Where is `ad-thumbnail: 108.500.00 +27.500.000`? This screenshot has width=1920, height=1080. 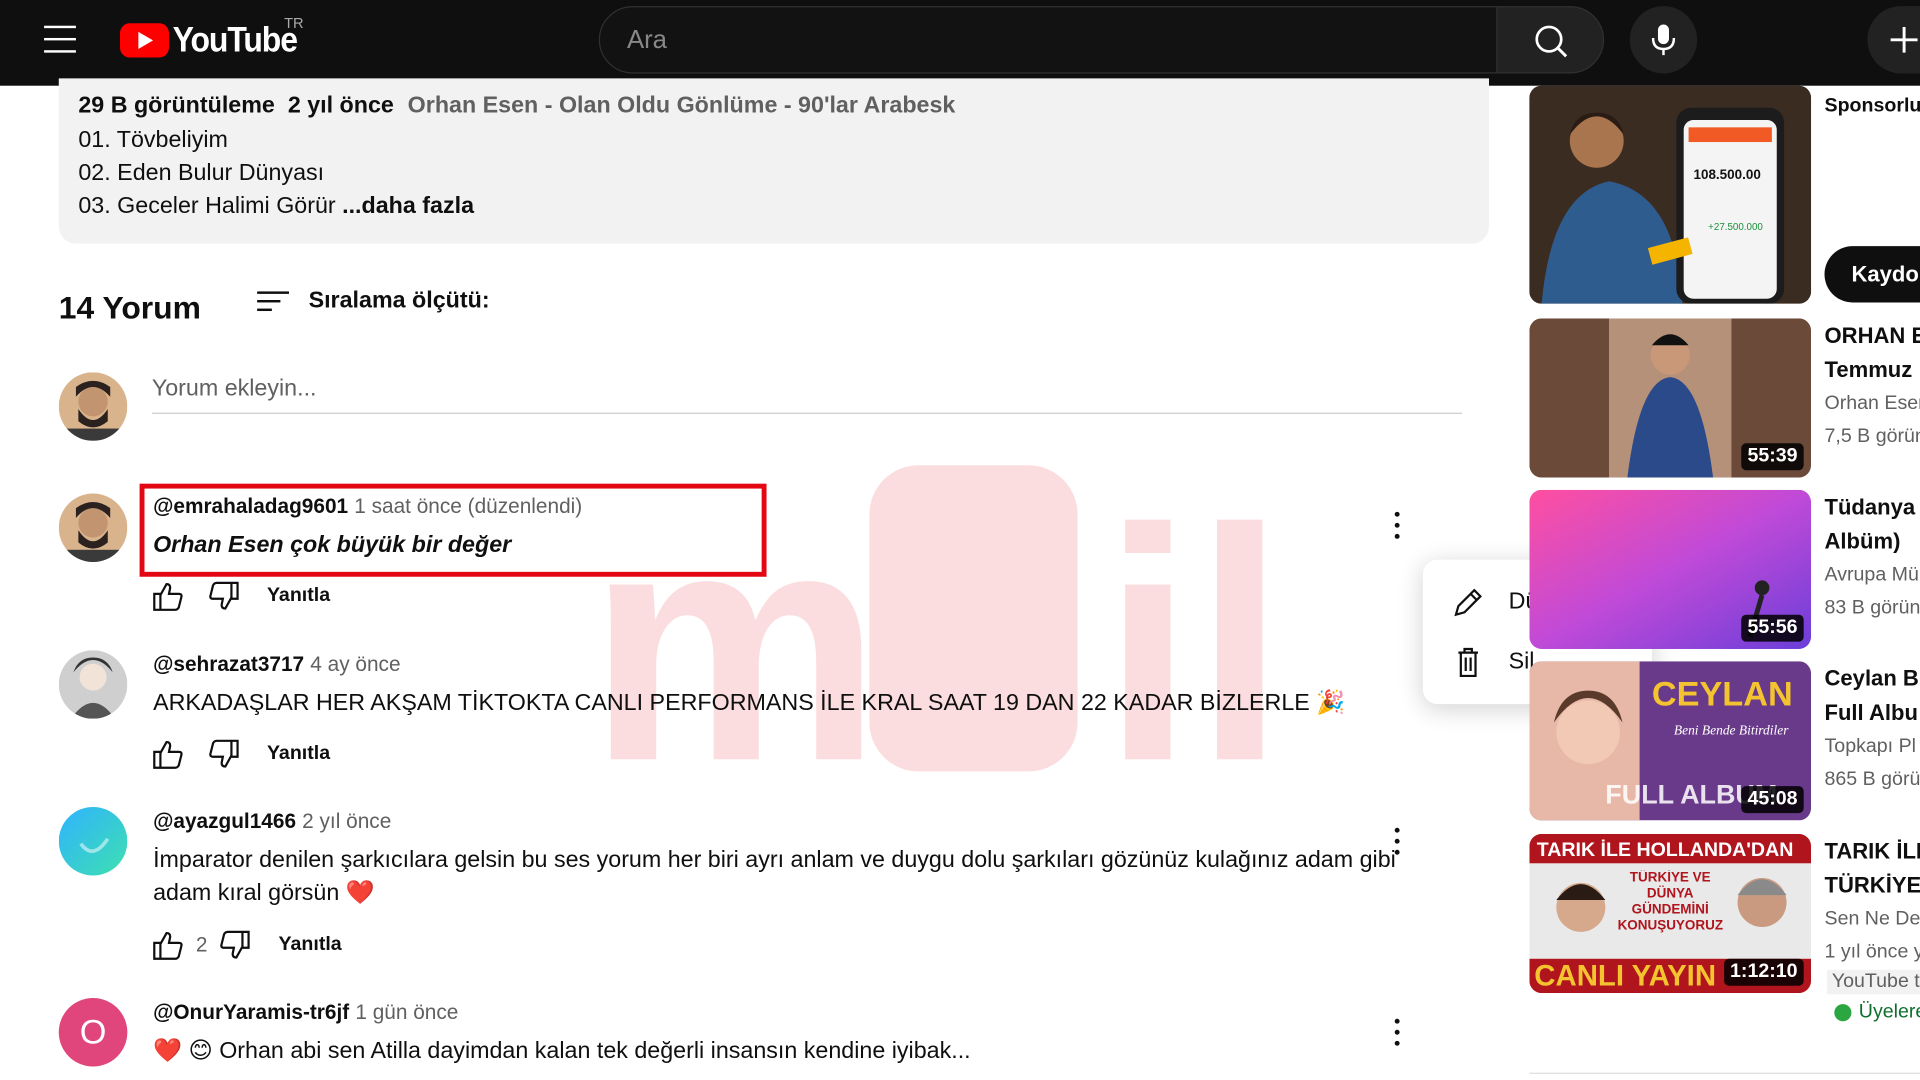
ad-thumbnail: 108.500.00 +27.500.000 is located at coordinates (1670, 194).